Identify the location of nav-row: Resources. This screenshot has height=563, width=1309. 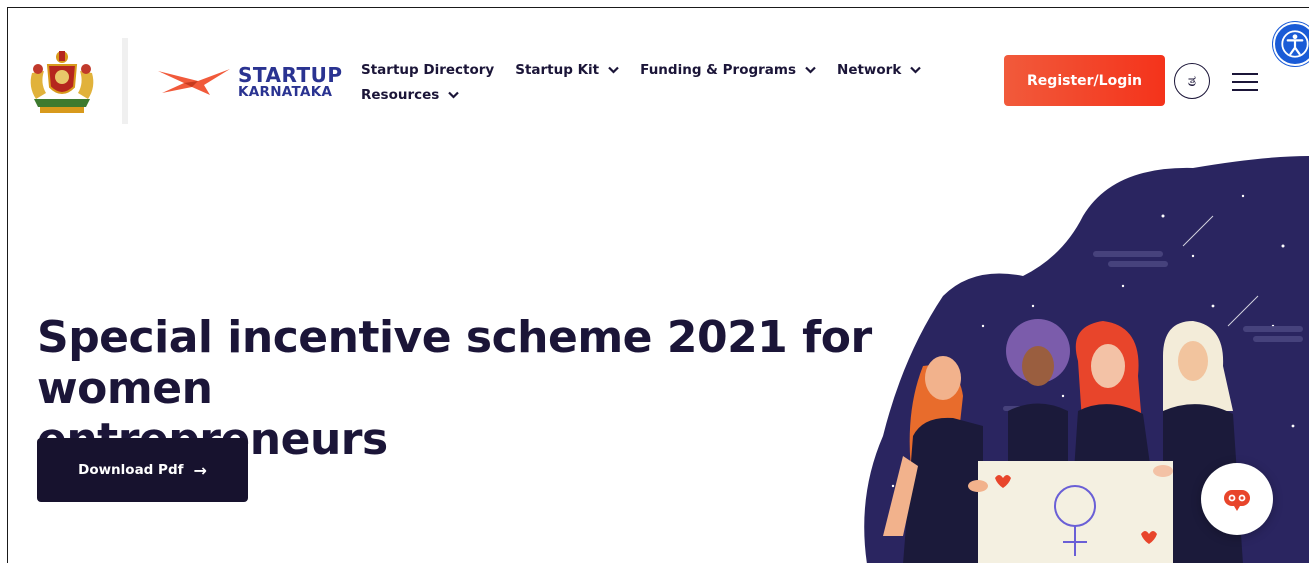
(646, 95).